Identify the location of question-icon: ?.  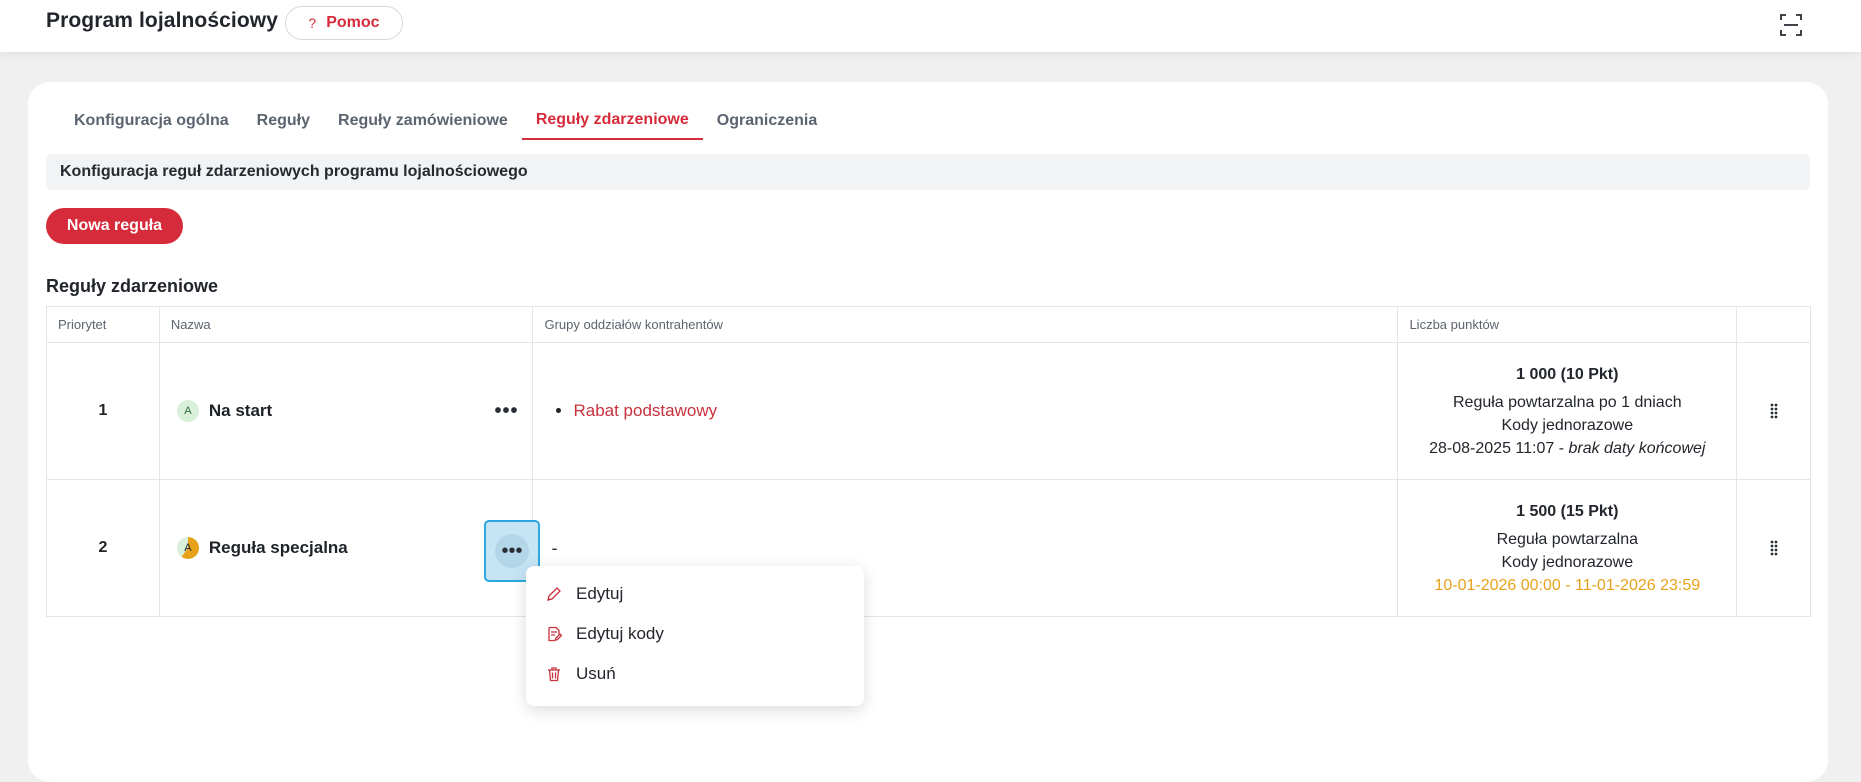
(312, 23).